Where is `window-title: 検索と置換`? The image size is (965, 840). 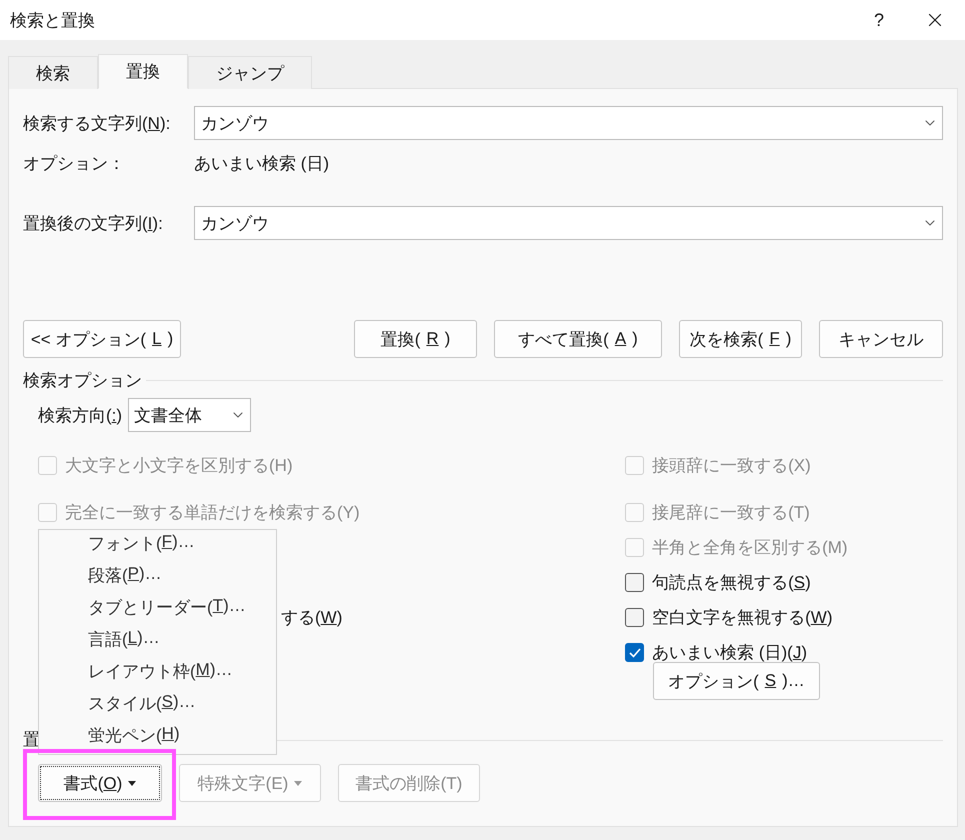
window-title: 検索と置換 is located at coordinates (53, 21).